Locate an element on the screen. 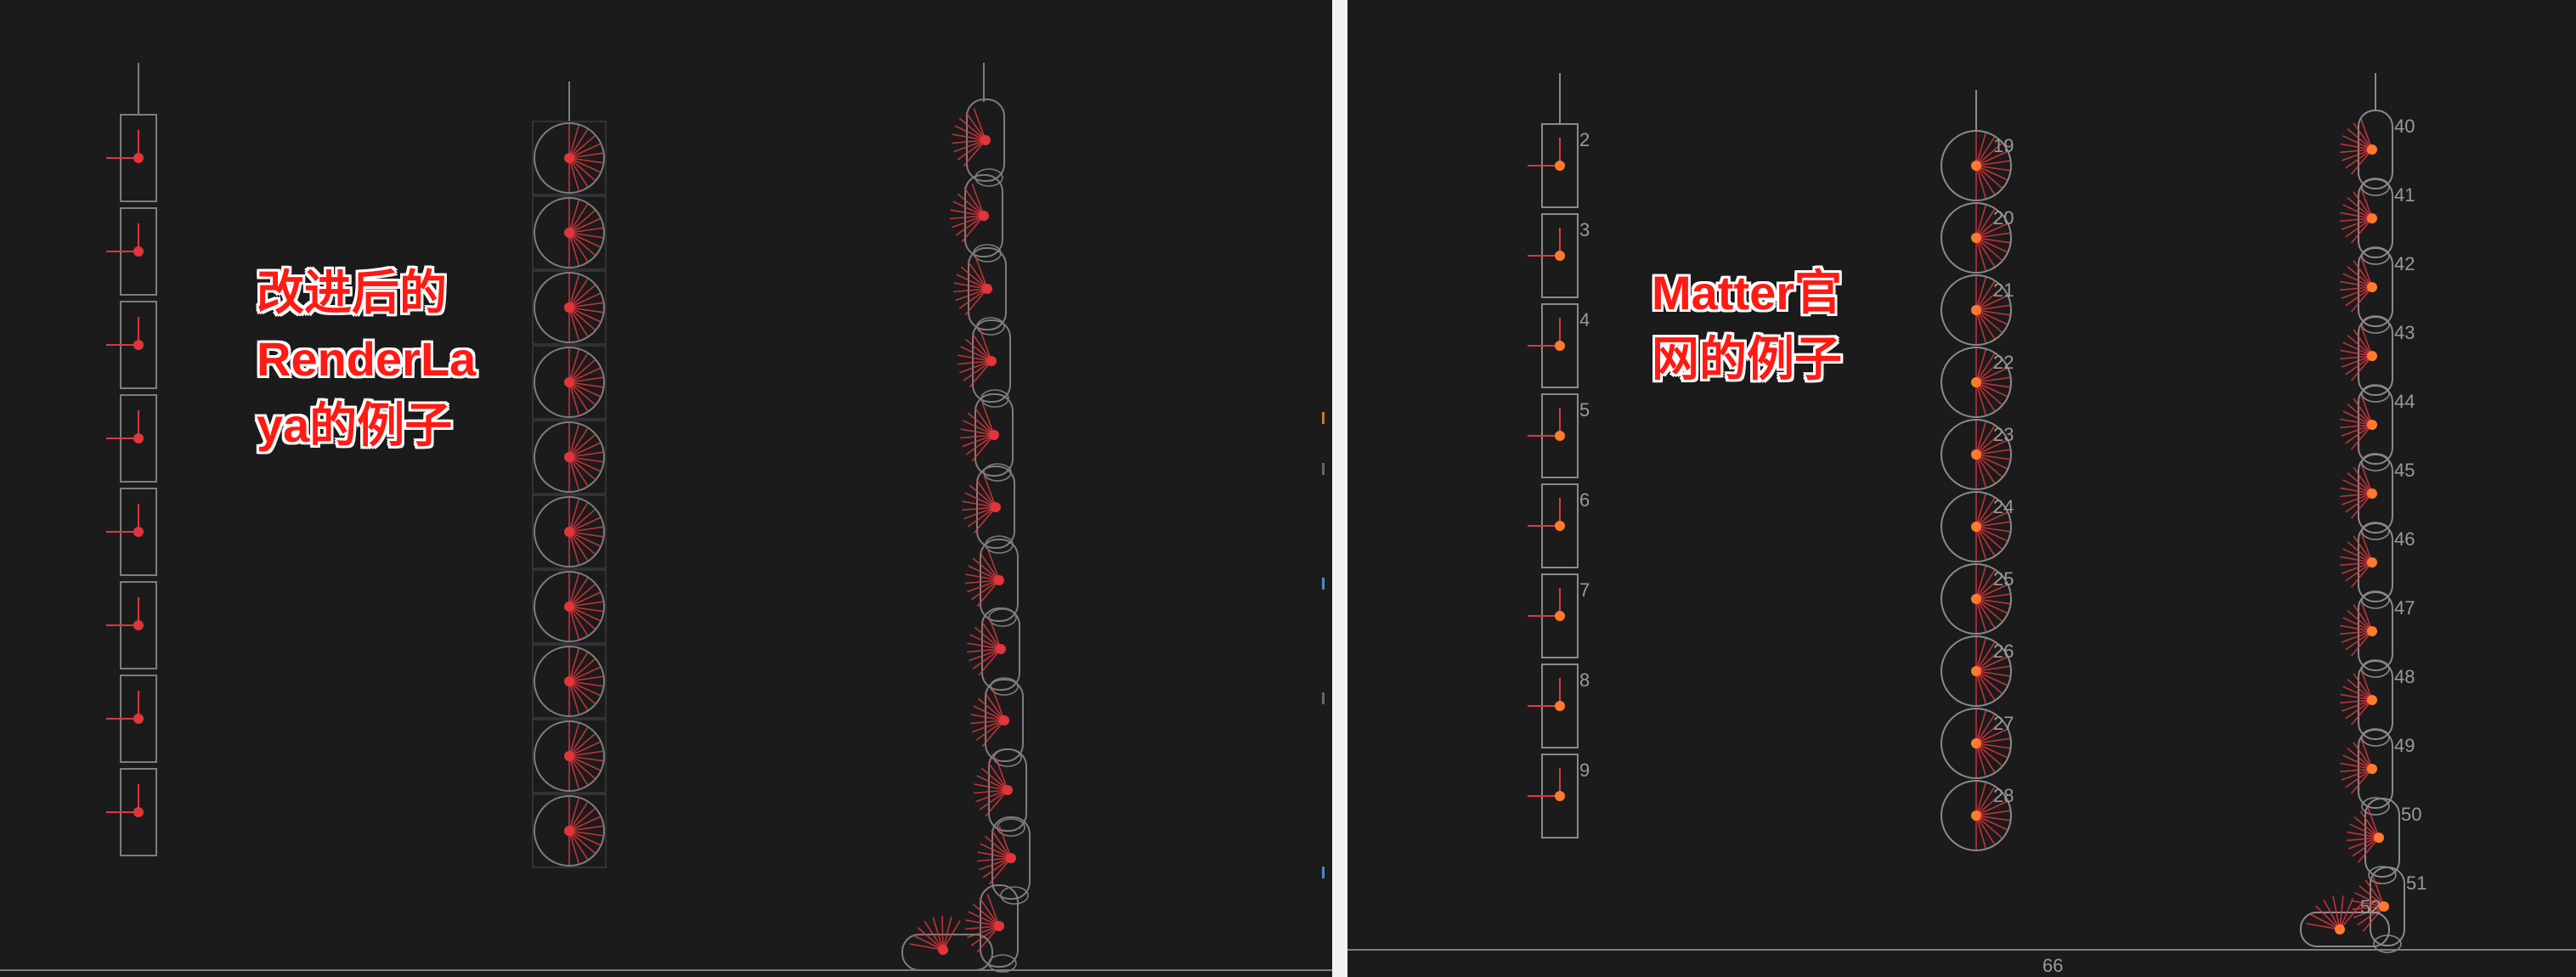 The width and height of the screenshot is (2576, 977). right-ground-line is located at coordinates (1961, 950).